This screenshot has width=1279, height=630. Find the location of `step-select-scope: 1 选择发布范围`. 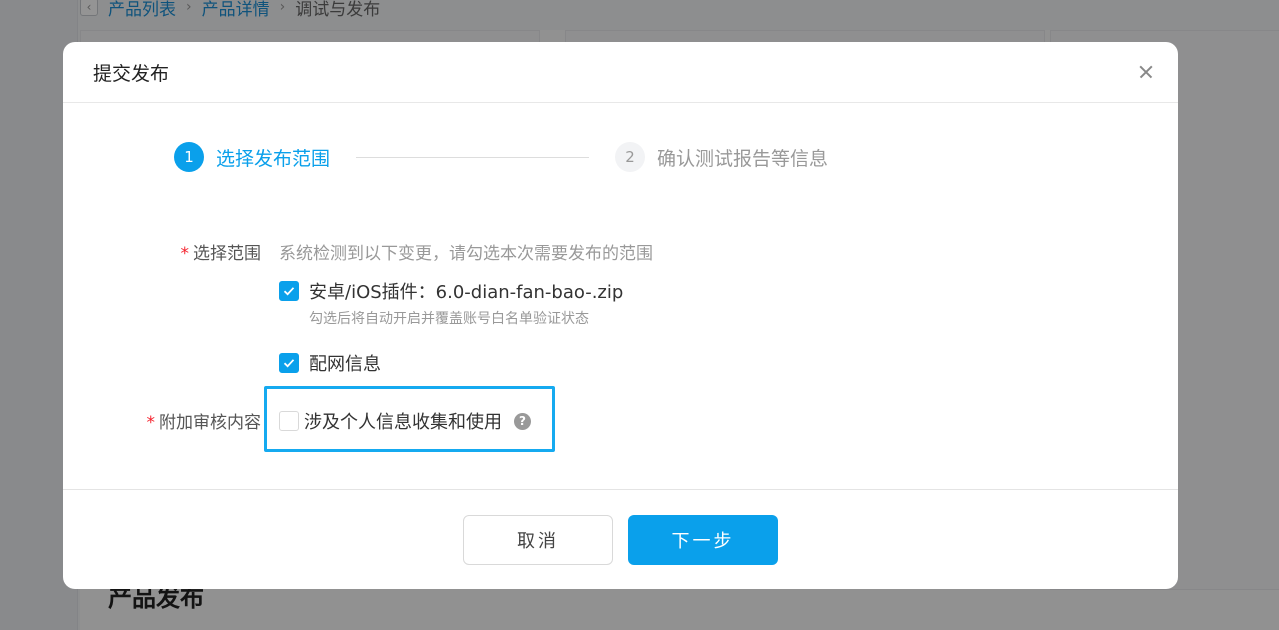

step-select-scope: 1 选择发布范围 is located at coordinates (252, 157).